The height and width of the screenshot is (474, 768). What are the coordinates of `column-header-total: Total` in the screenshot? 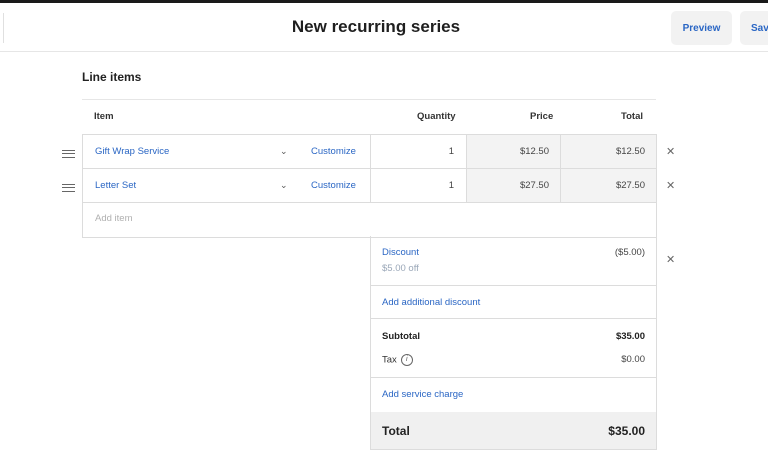 It's located at (632, 116).